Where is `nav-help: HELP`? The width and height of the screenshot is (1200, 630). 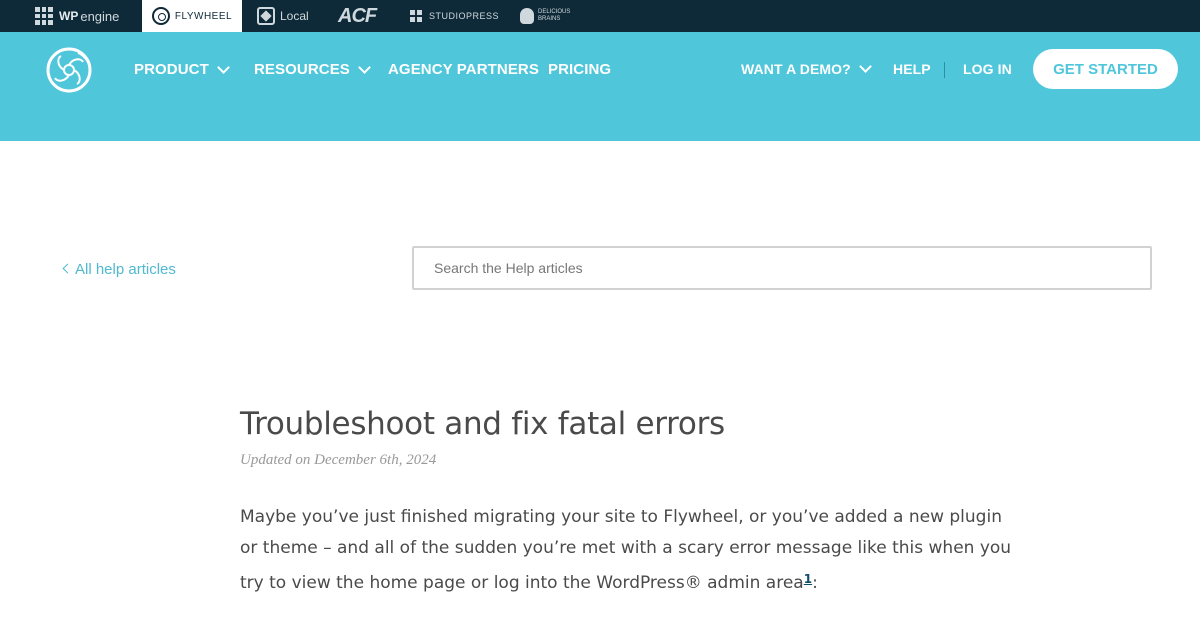 nav-help: HELP is located at coordinates (912, 69).